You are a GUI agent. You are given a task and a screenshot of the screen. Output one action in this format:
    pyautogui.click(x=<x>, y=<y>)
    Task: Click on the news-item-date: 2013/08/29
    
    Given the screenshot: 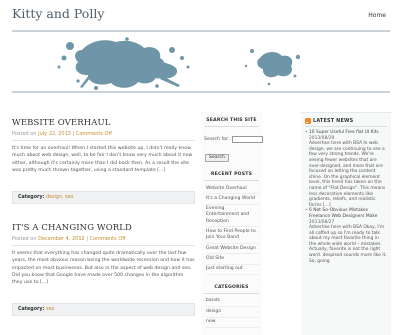 What is the action you would take?
    pyautogui.click(x=322, y=138)
    